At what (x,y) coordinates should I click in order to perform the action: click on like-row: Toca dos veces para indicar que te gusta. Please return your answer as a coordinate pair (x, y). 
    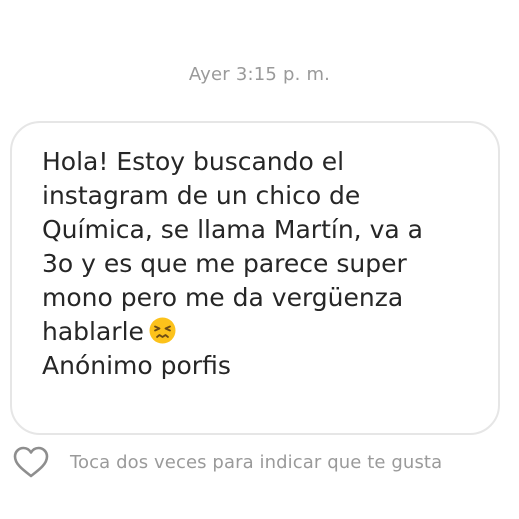
    Looking at the image, I should click on (264, 464).